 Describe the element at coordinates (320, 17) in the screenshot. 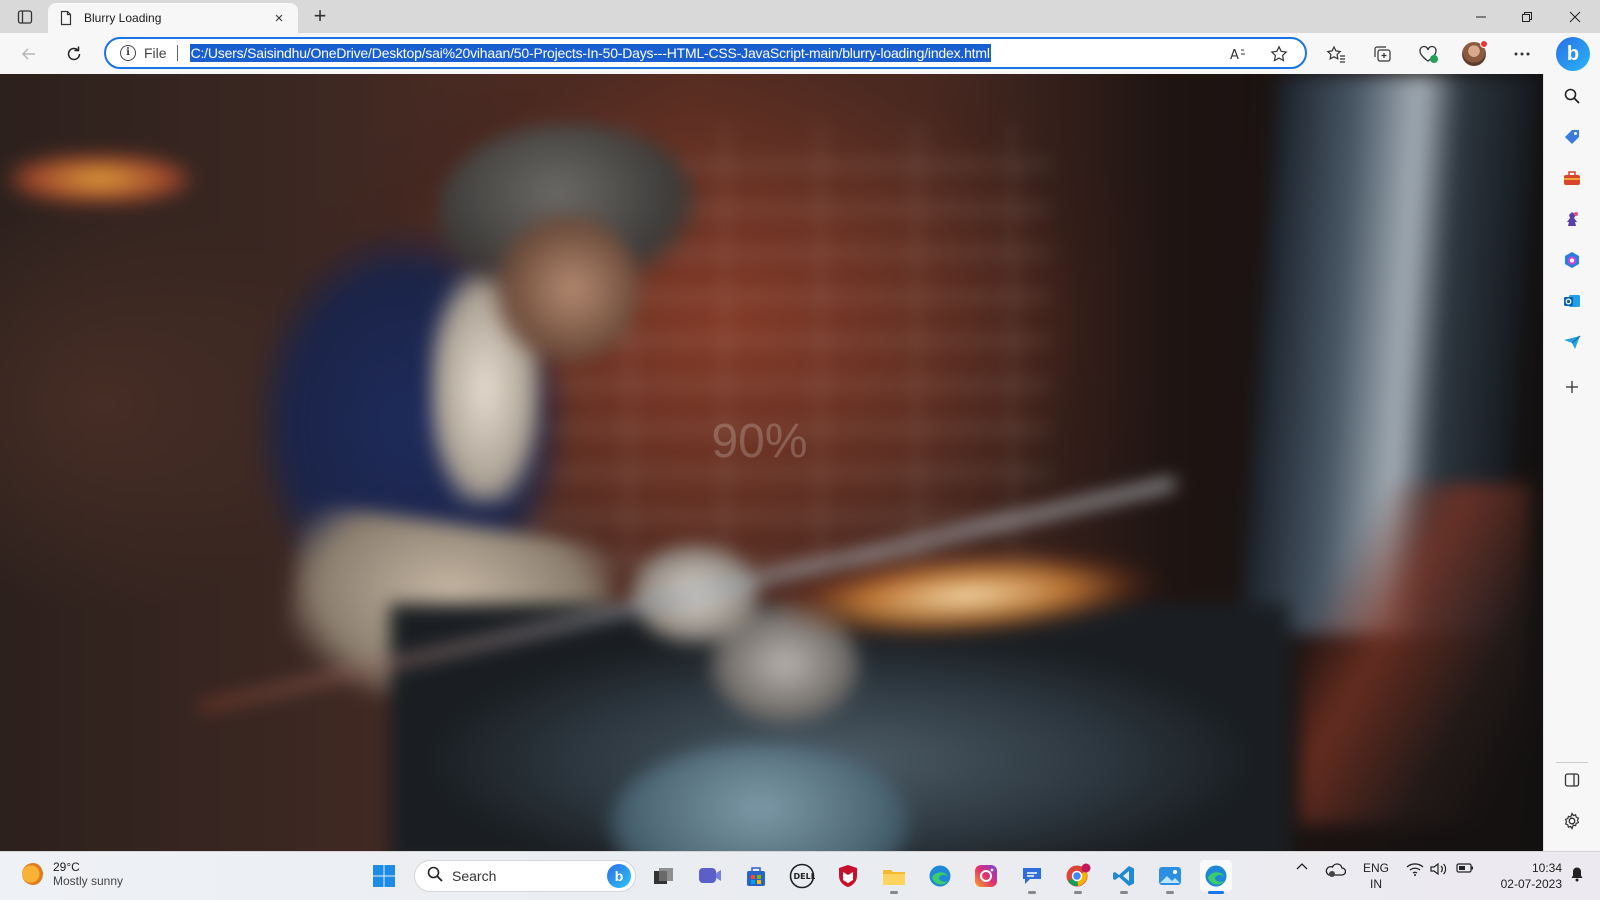

I see `new-tab-button: +` at that location.